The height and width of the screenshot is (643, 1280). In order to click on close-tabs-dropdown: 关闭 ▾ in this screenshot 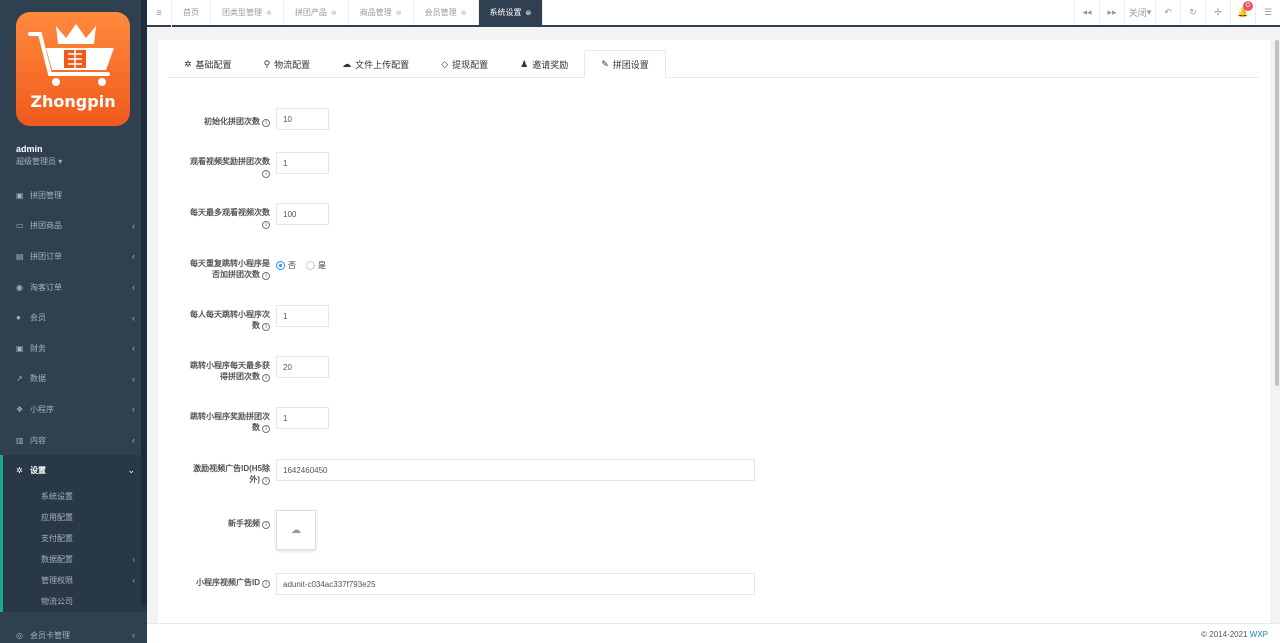, I will do `click(1139, 12)`.